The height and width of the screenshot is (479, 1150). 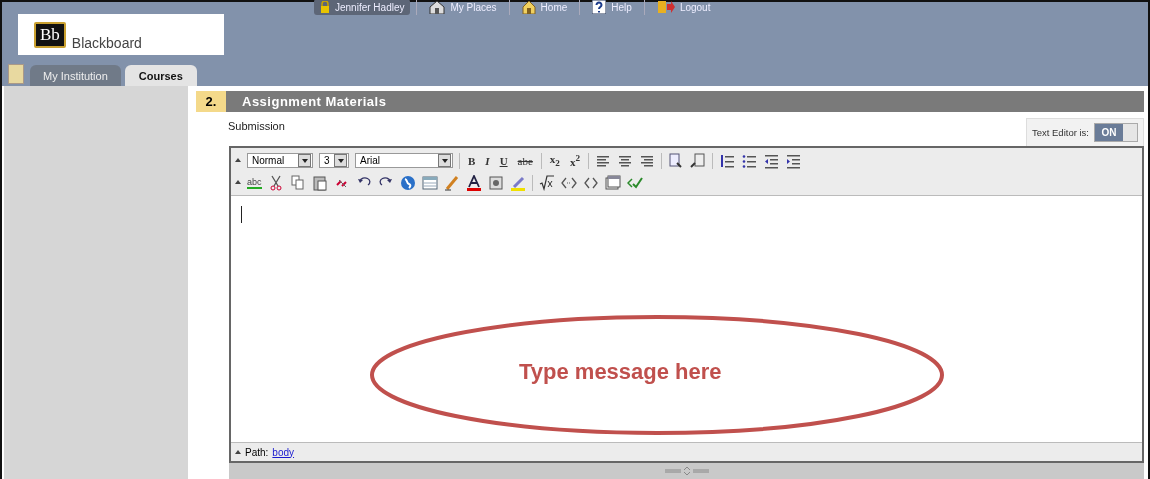 I want to click on exit-door-icon, so click(x=665, y=7).